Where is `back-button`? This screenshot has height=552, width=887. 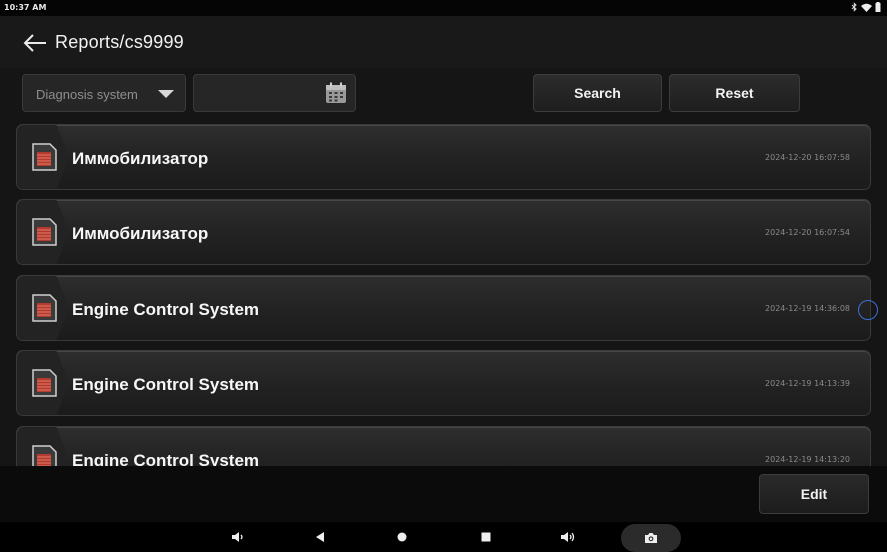 back-button is located at coordinates (35, 43).